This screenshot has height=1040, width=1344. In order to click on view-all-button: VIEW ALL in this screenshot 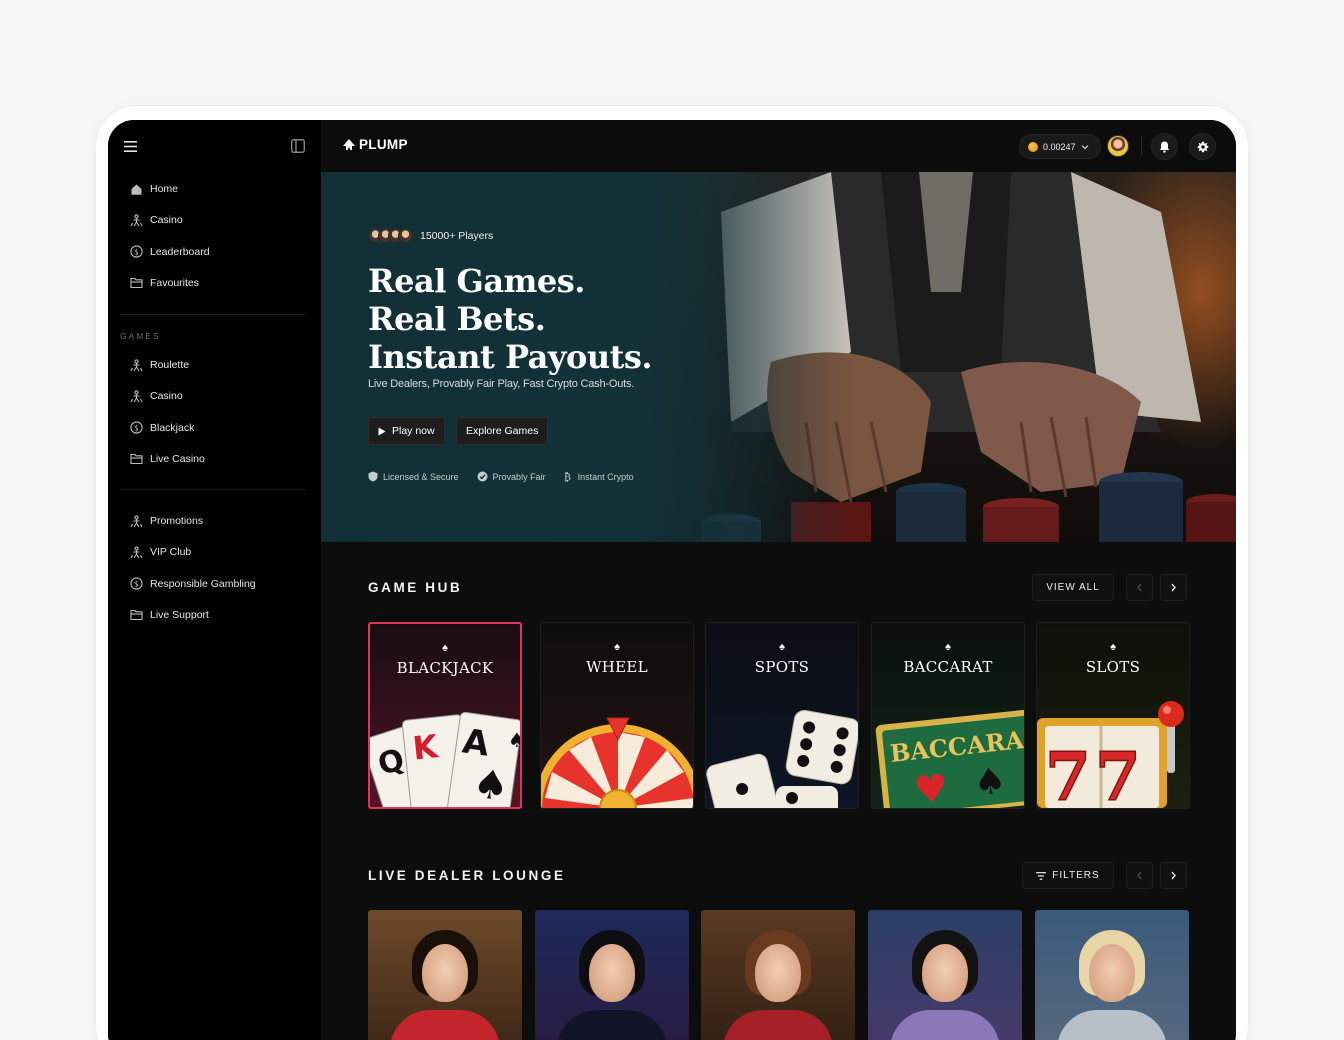, I will do `click(1073, 587)`.